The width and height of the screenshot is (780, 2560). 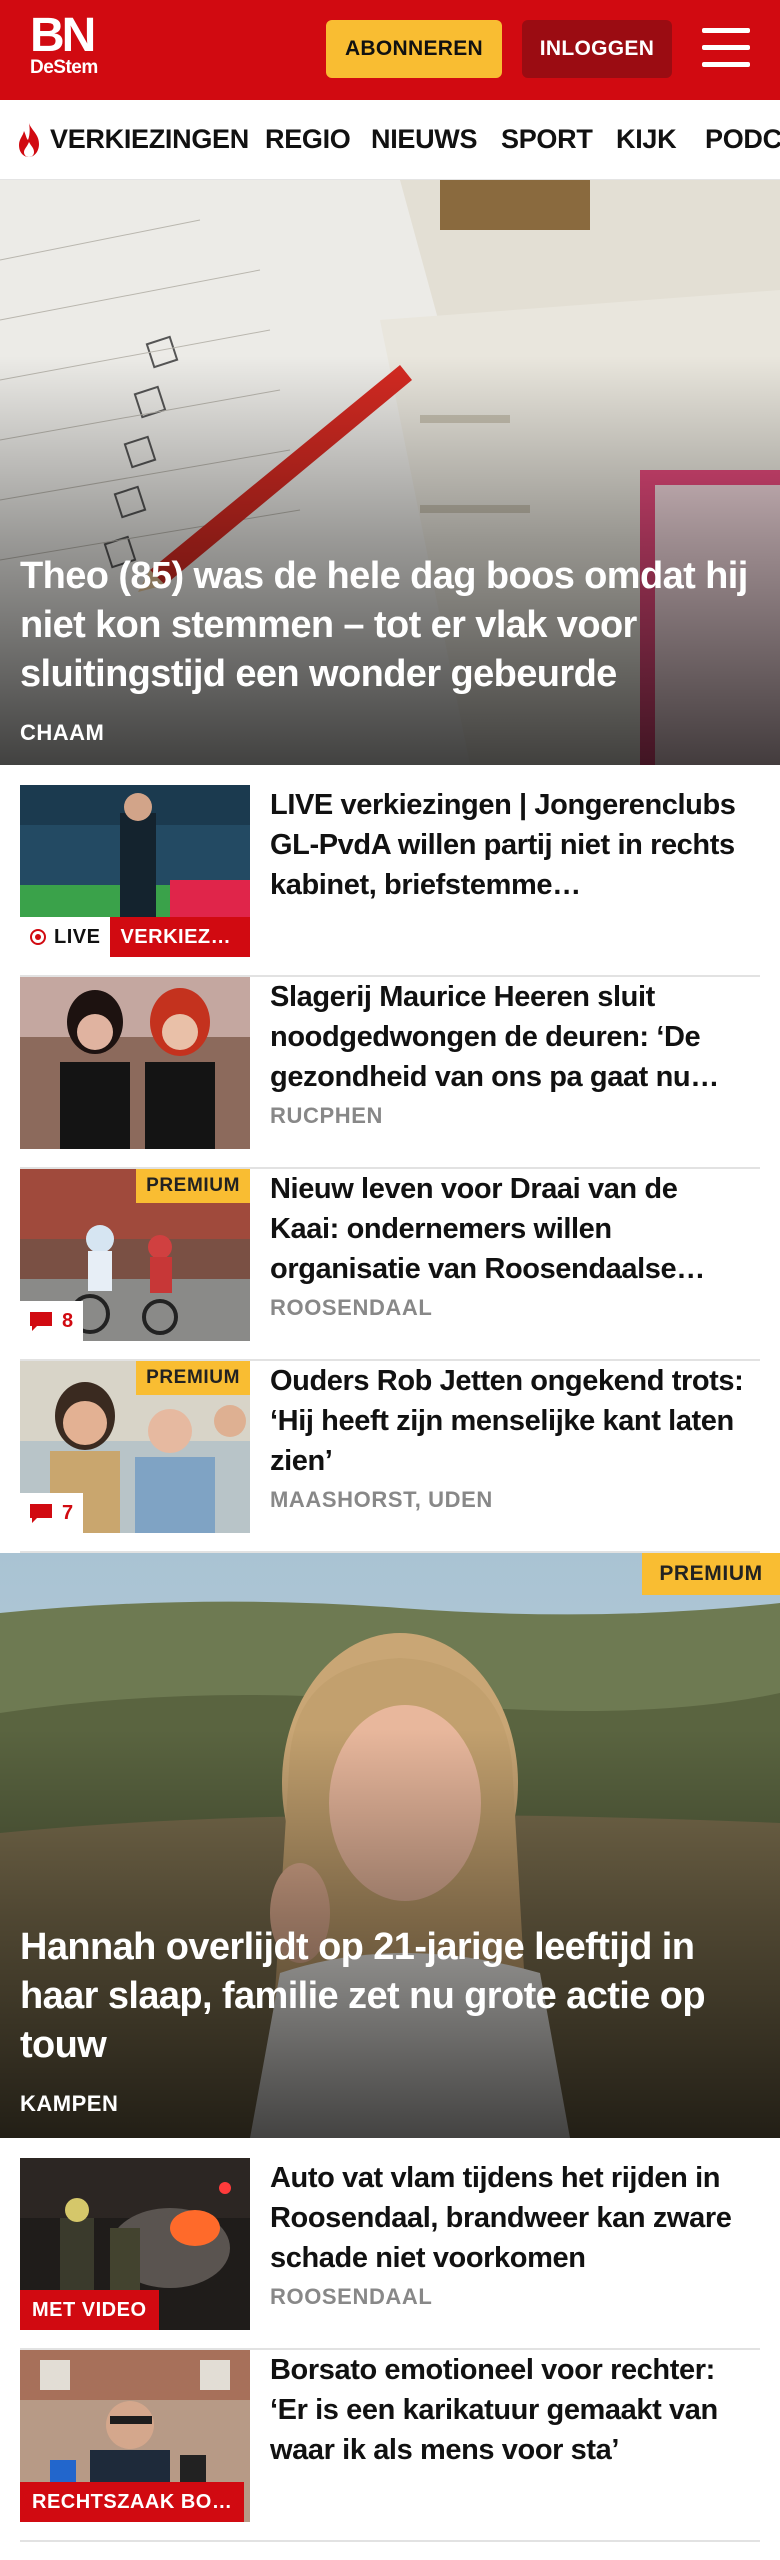 What do you see at coordinates (149, 139) in the screenshot?
I see `nav-item-verkiezingen: VERKIEZINGEN` at bounding box center [149, 139].